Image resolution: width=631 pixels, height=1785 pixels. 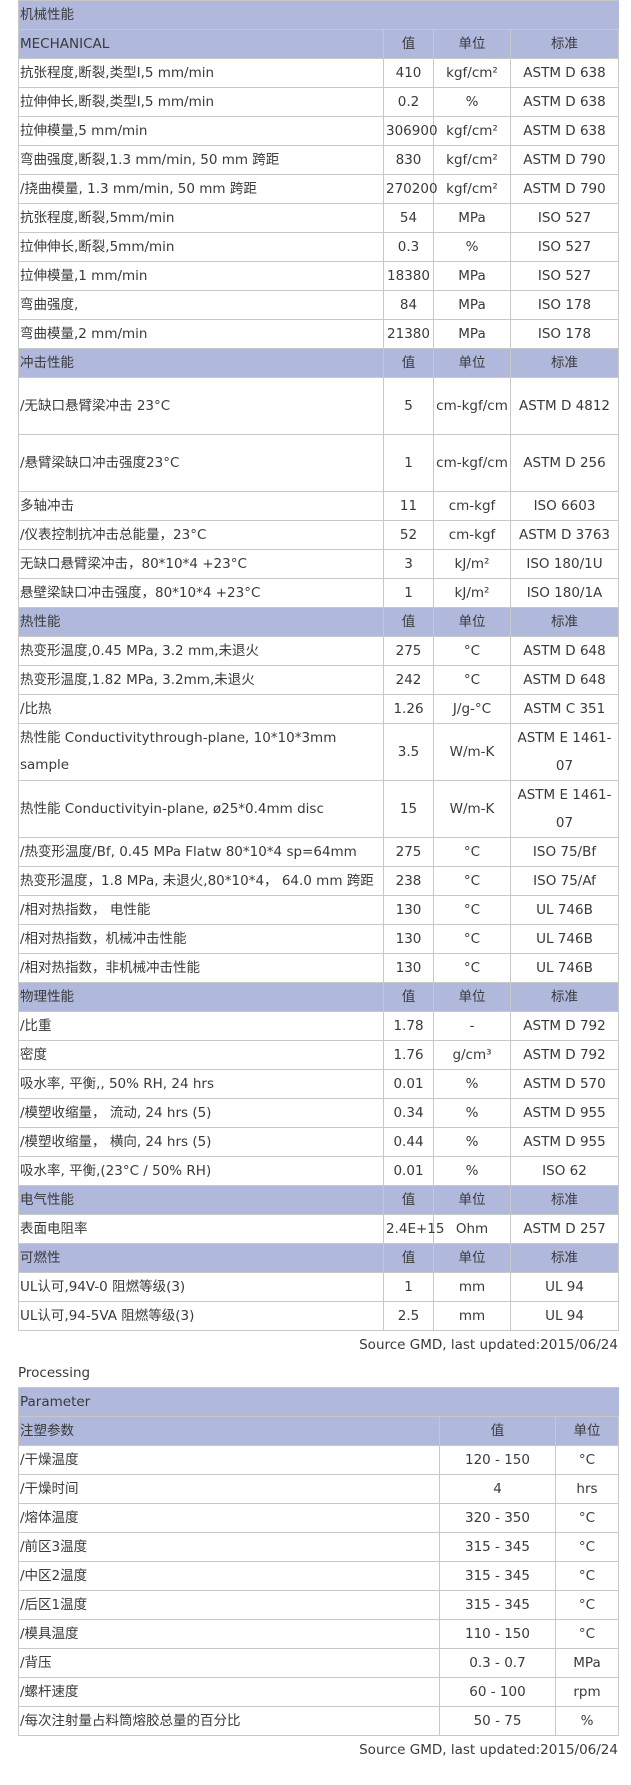 I want to click on processing-section-row: Parameter, so click(x=318, y=1402).